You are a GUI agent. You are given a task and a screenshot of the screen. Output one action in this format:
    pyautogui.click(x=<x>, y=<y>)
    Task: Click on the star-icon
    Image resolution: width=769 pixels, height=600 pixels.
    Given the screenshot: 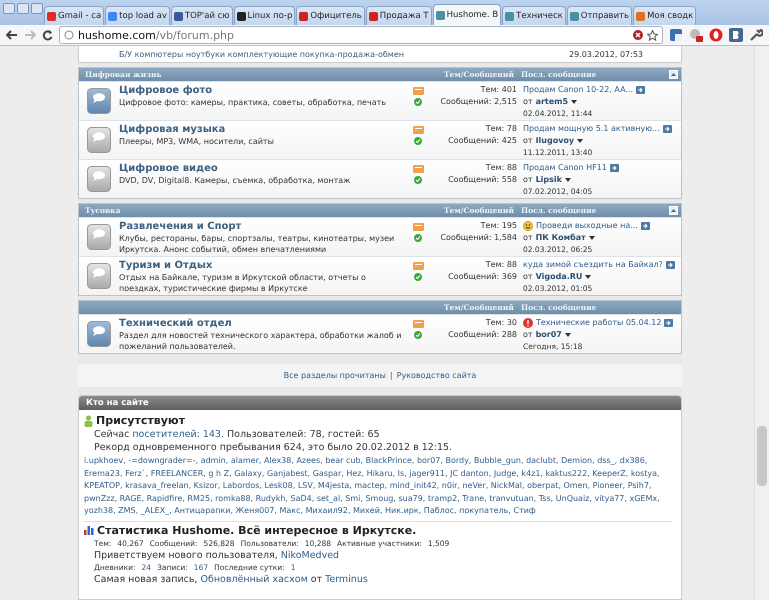 What is the action you would take?
    pyautogui.click(x=652, y=35)
    